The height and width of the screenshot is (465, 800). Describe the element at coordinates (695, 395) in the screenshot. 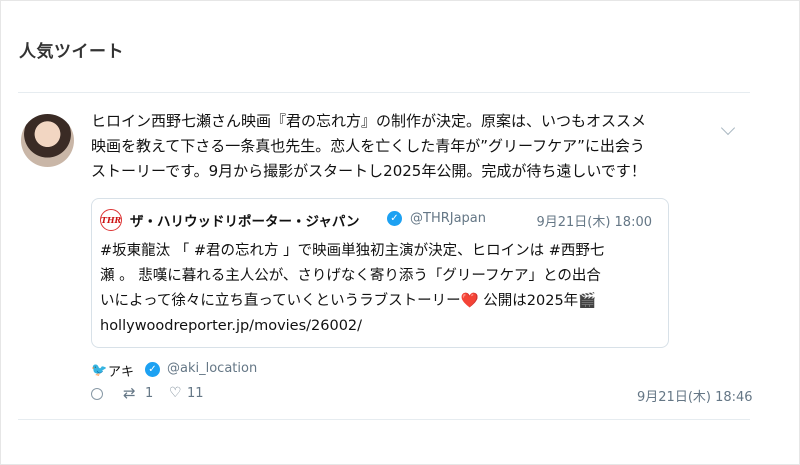

I see `tweet-date: 9月21日(木) 18:46` at that location.